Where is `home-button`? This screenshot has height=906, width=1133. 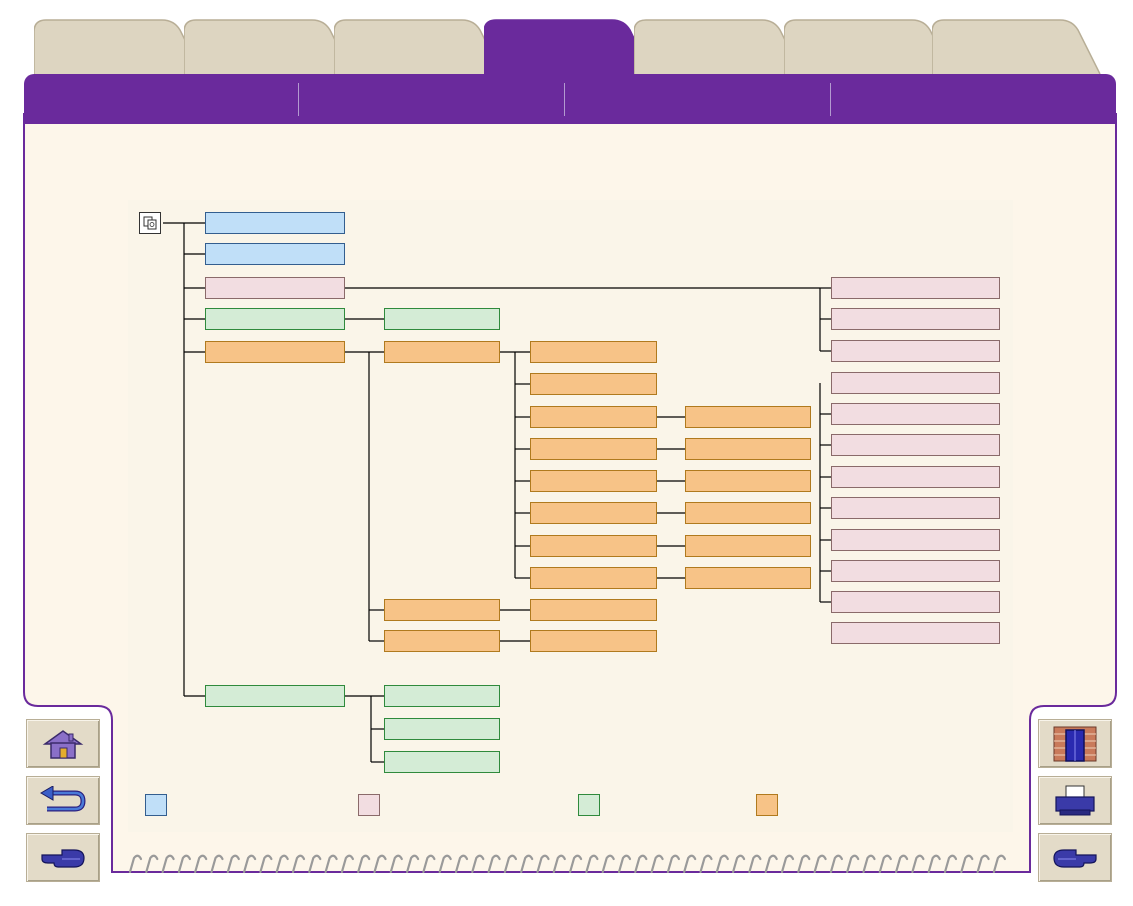 home-button is located at coordinates (63, 743).